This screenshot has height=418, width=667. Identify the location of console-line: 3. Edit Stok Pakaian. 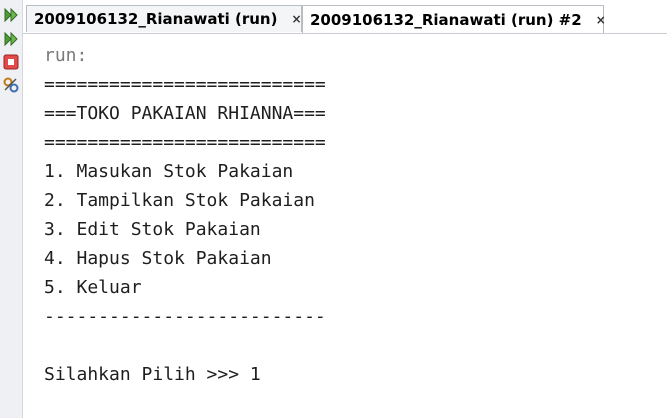
(152, 229).